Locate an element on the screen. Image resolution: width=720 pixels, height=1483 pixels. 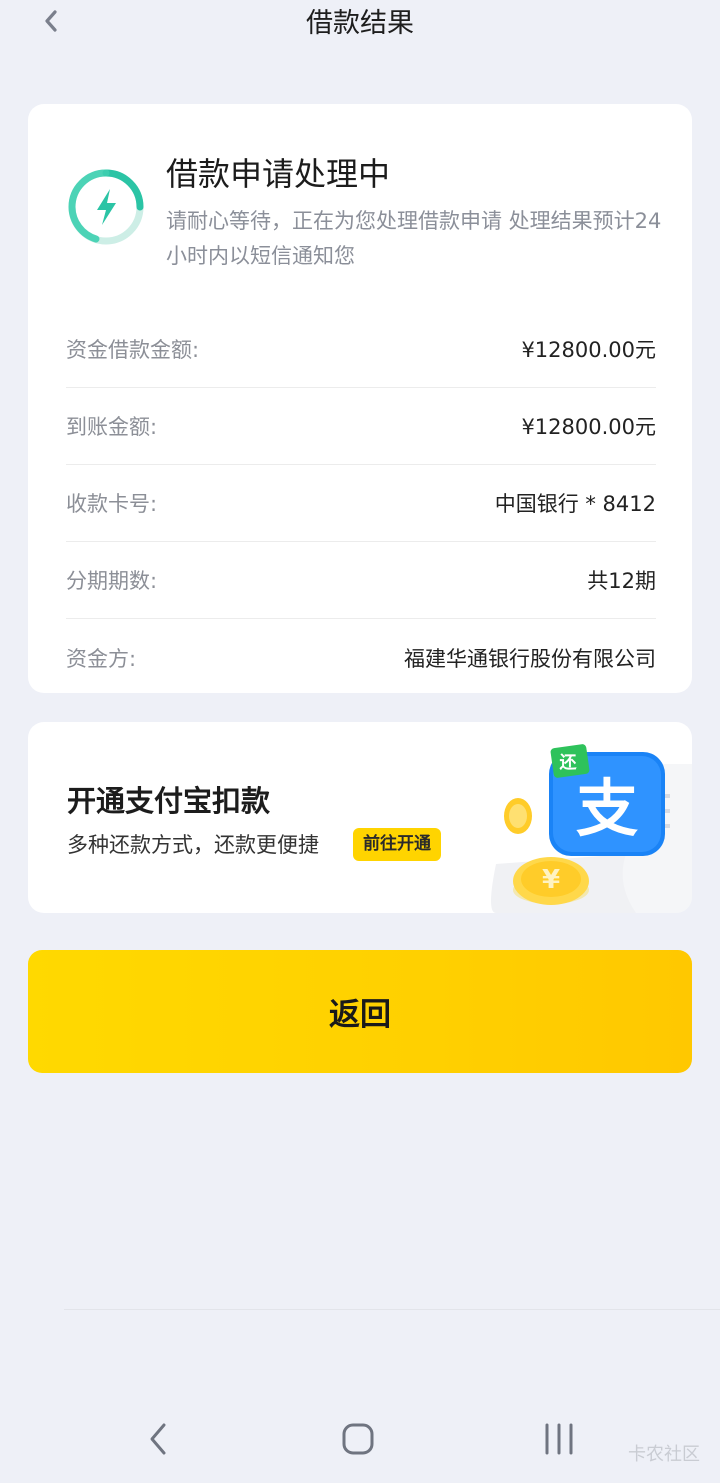
detail-row-funder: 资金方: 福建华通银行股份有限公司 is located at coordinates (361, 657).